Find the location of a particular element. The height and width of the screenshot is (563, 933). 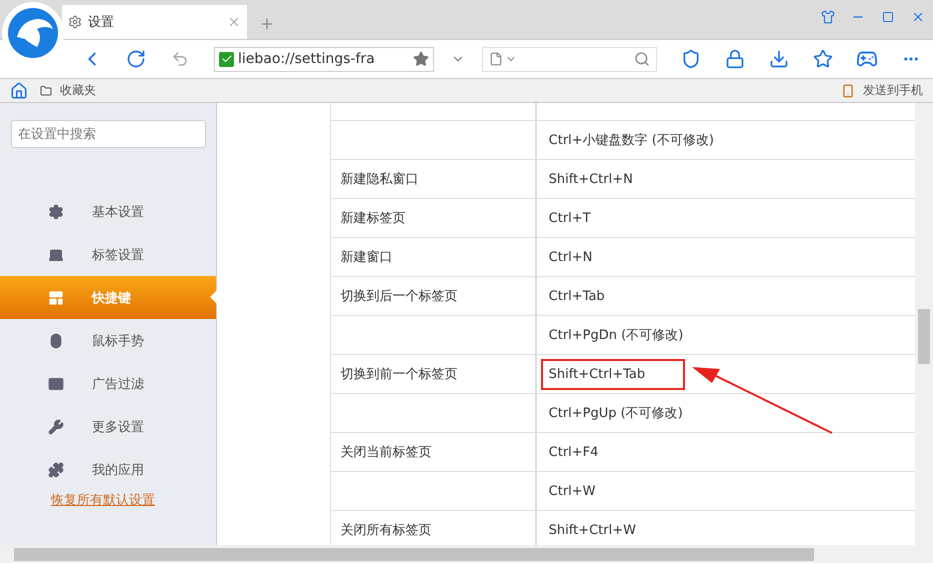

plus-icon is located at coordinates (267, 24).